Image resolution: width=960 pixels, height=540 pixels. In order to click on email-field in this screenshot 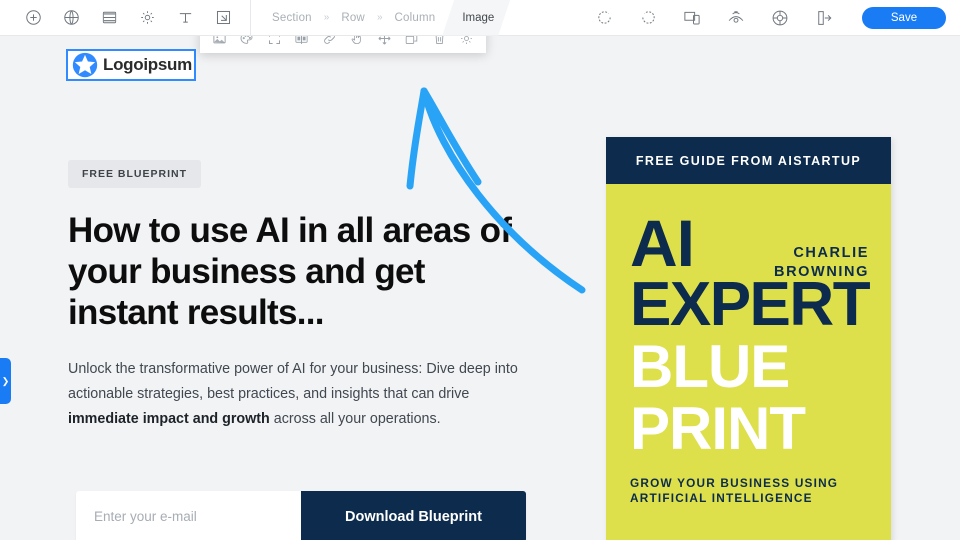, I will do `click(188, 515)`.